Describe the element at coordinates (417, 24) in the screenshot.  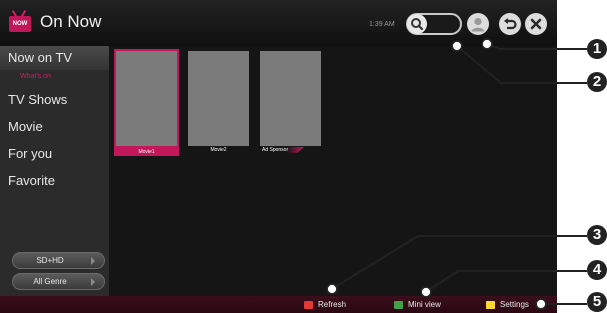
I see `search-icon` at that location.